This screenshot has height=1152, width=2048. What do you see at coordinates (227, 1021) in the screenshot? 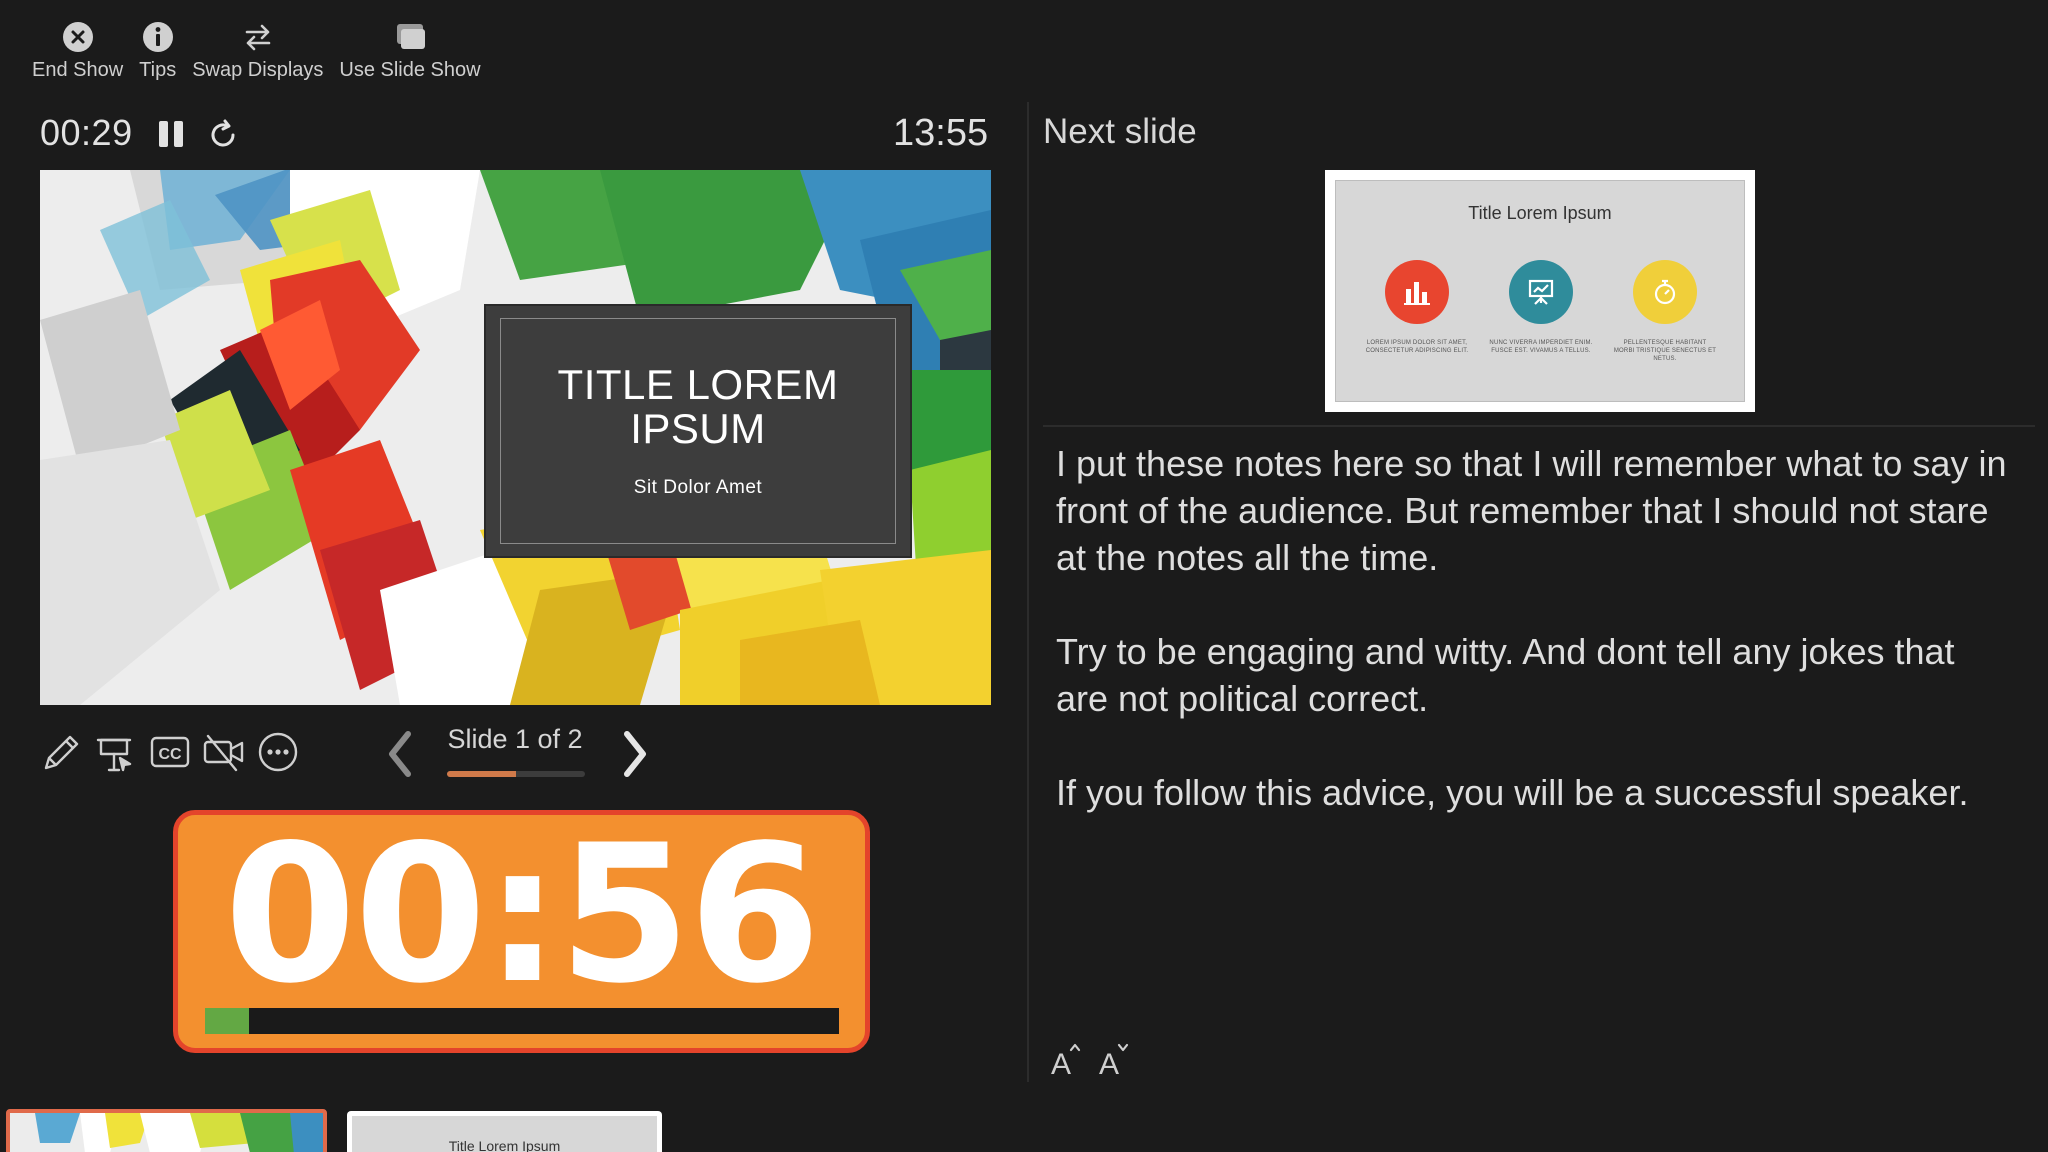
I see `countdown-progress-fill` at bounding box center [227, 1021].